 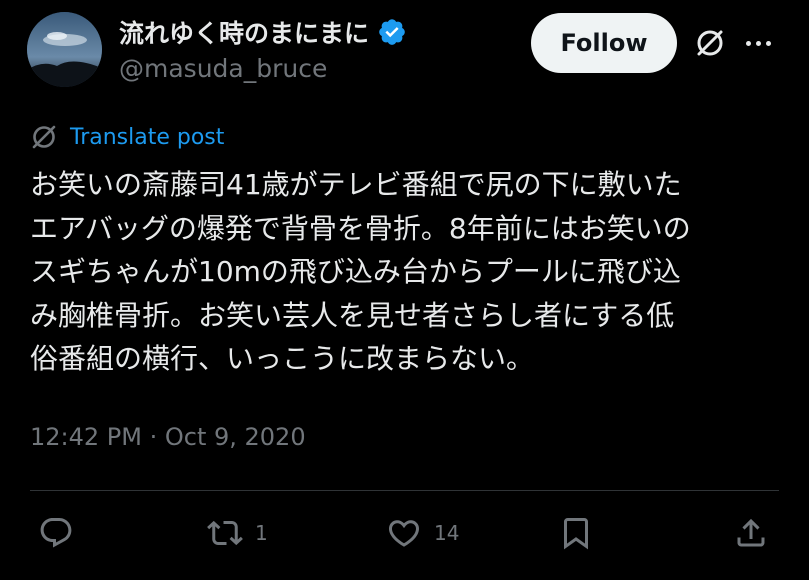 I want to click on heart-icon, so click(x=404, y=533).